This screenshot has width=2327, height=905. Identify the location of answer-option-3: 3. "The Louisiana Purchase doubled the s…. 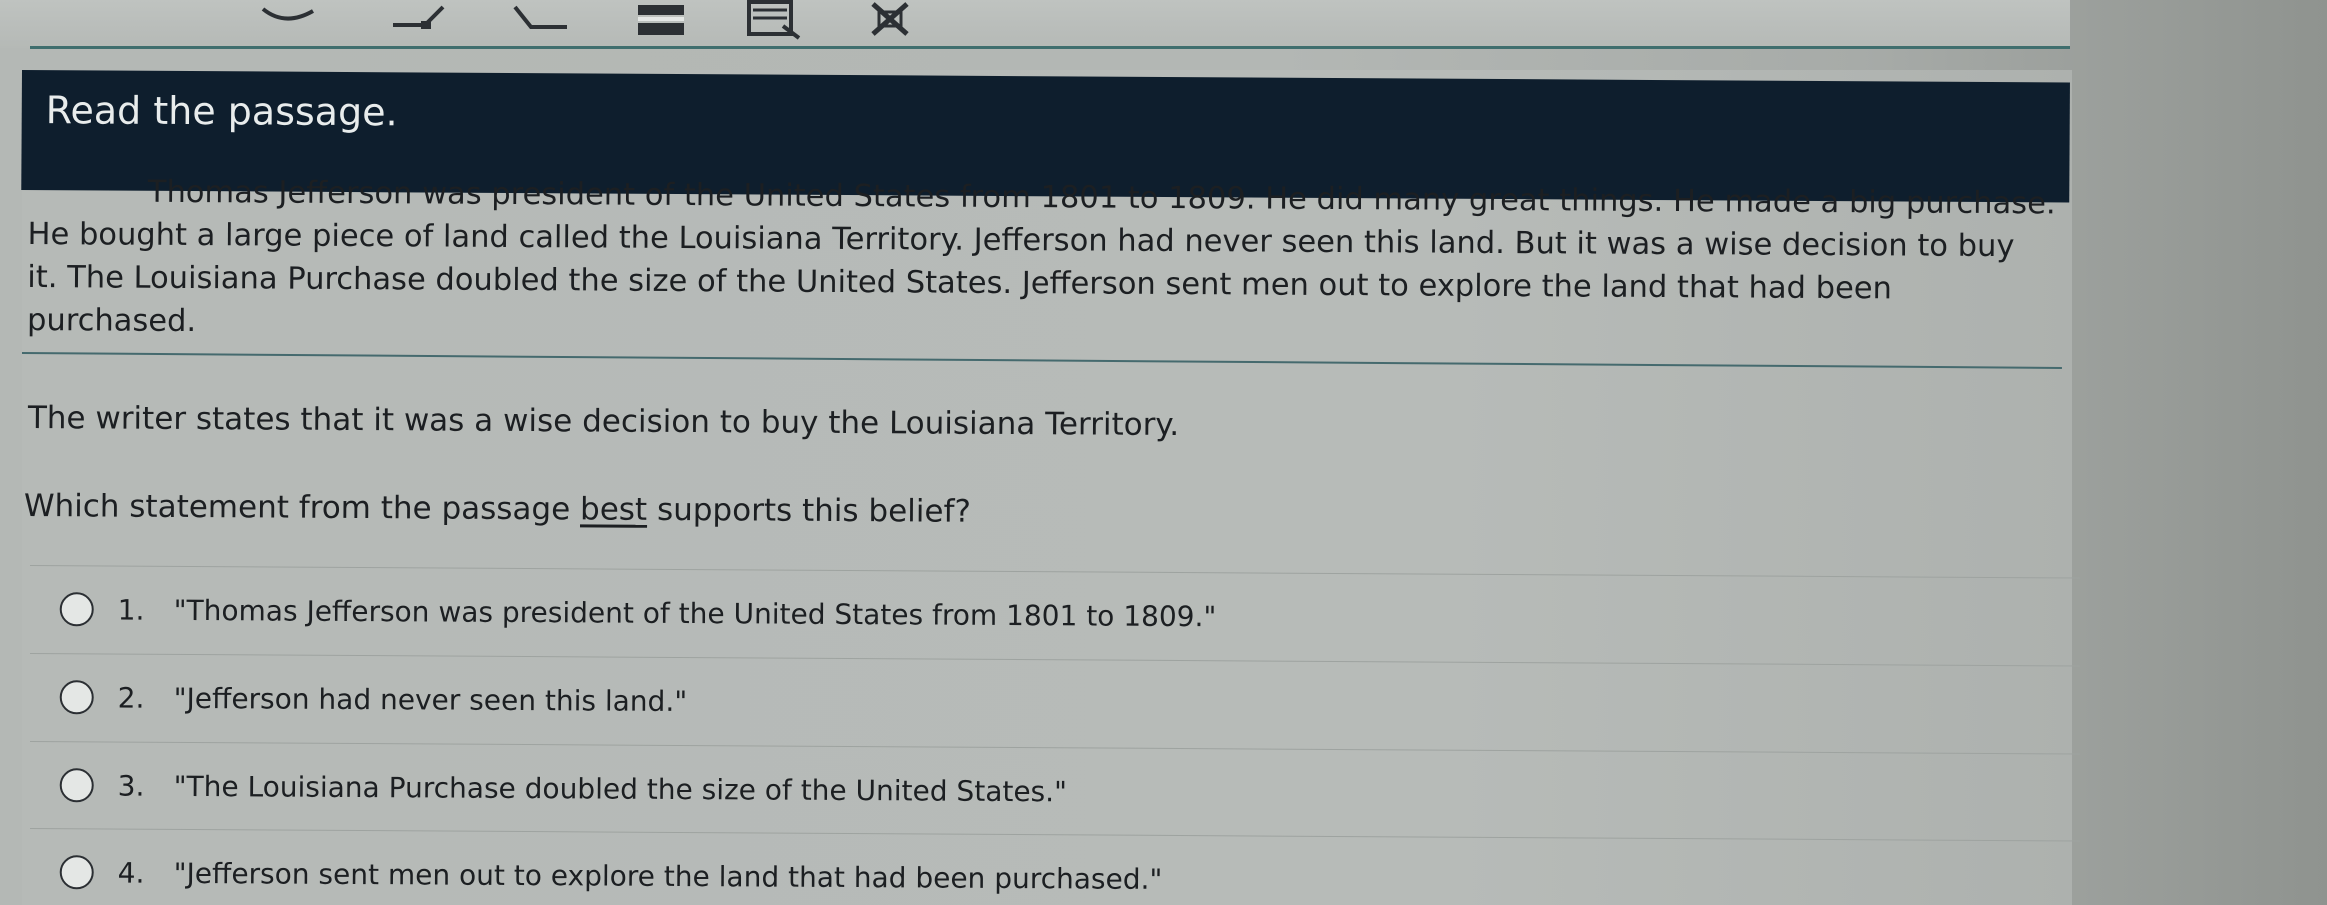
(1054, 791).